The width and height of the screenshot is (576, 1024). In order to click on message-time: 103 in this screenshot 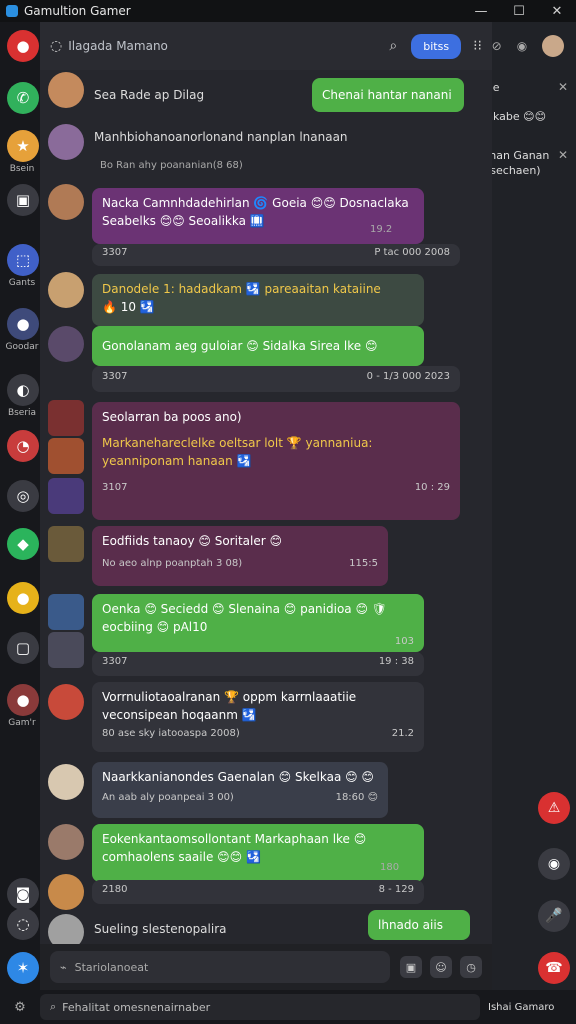, I will do `click(404, 641)`.